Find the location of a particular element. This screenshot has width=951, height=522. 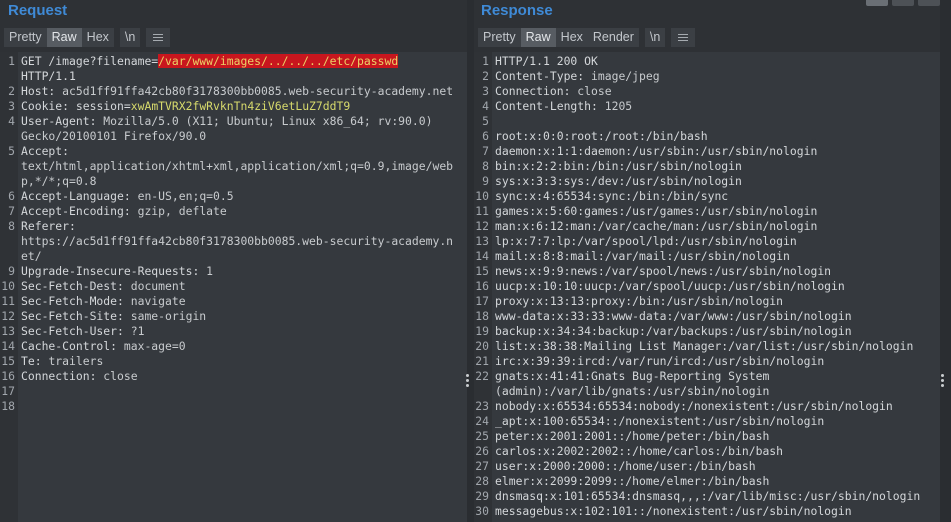

code-line: et/ is located at coordinates (233, 256).